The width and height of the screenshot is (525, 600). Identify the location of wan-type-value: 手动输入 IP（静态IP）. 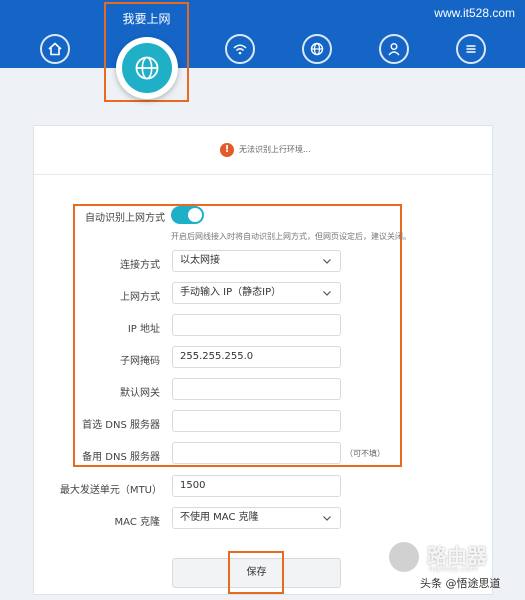
(231, 292).